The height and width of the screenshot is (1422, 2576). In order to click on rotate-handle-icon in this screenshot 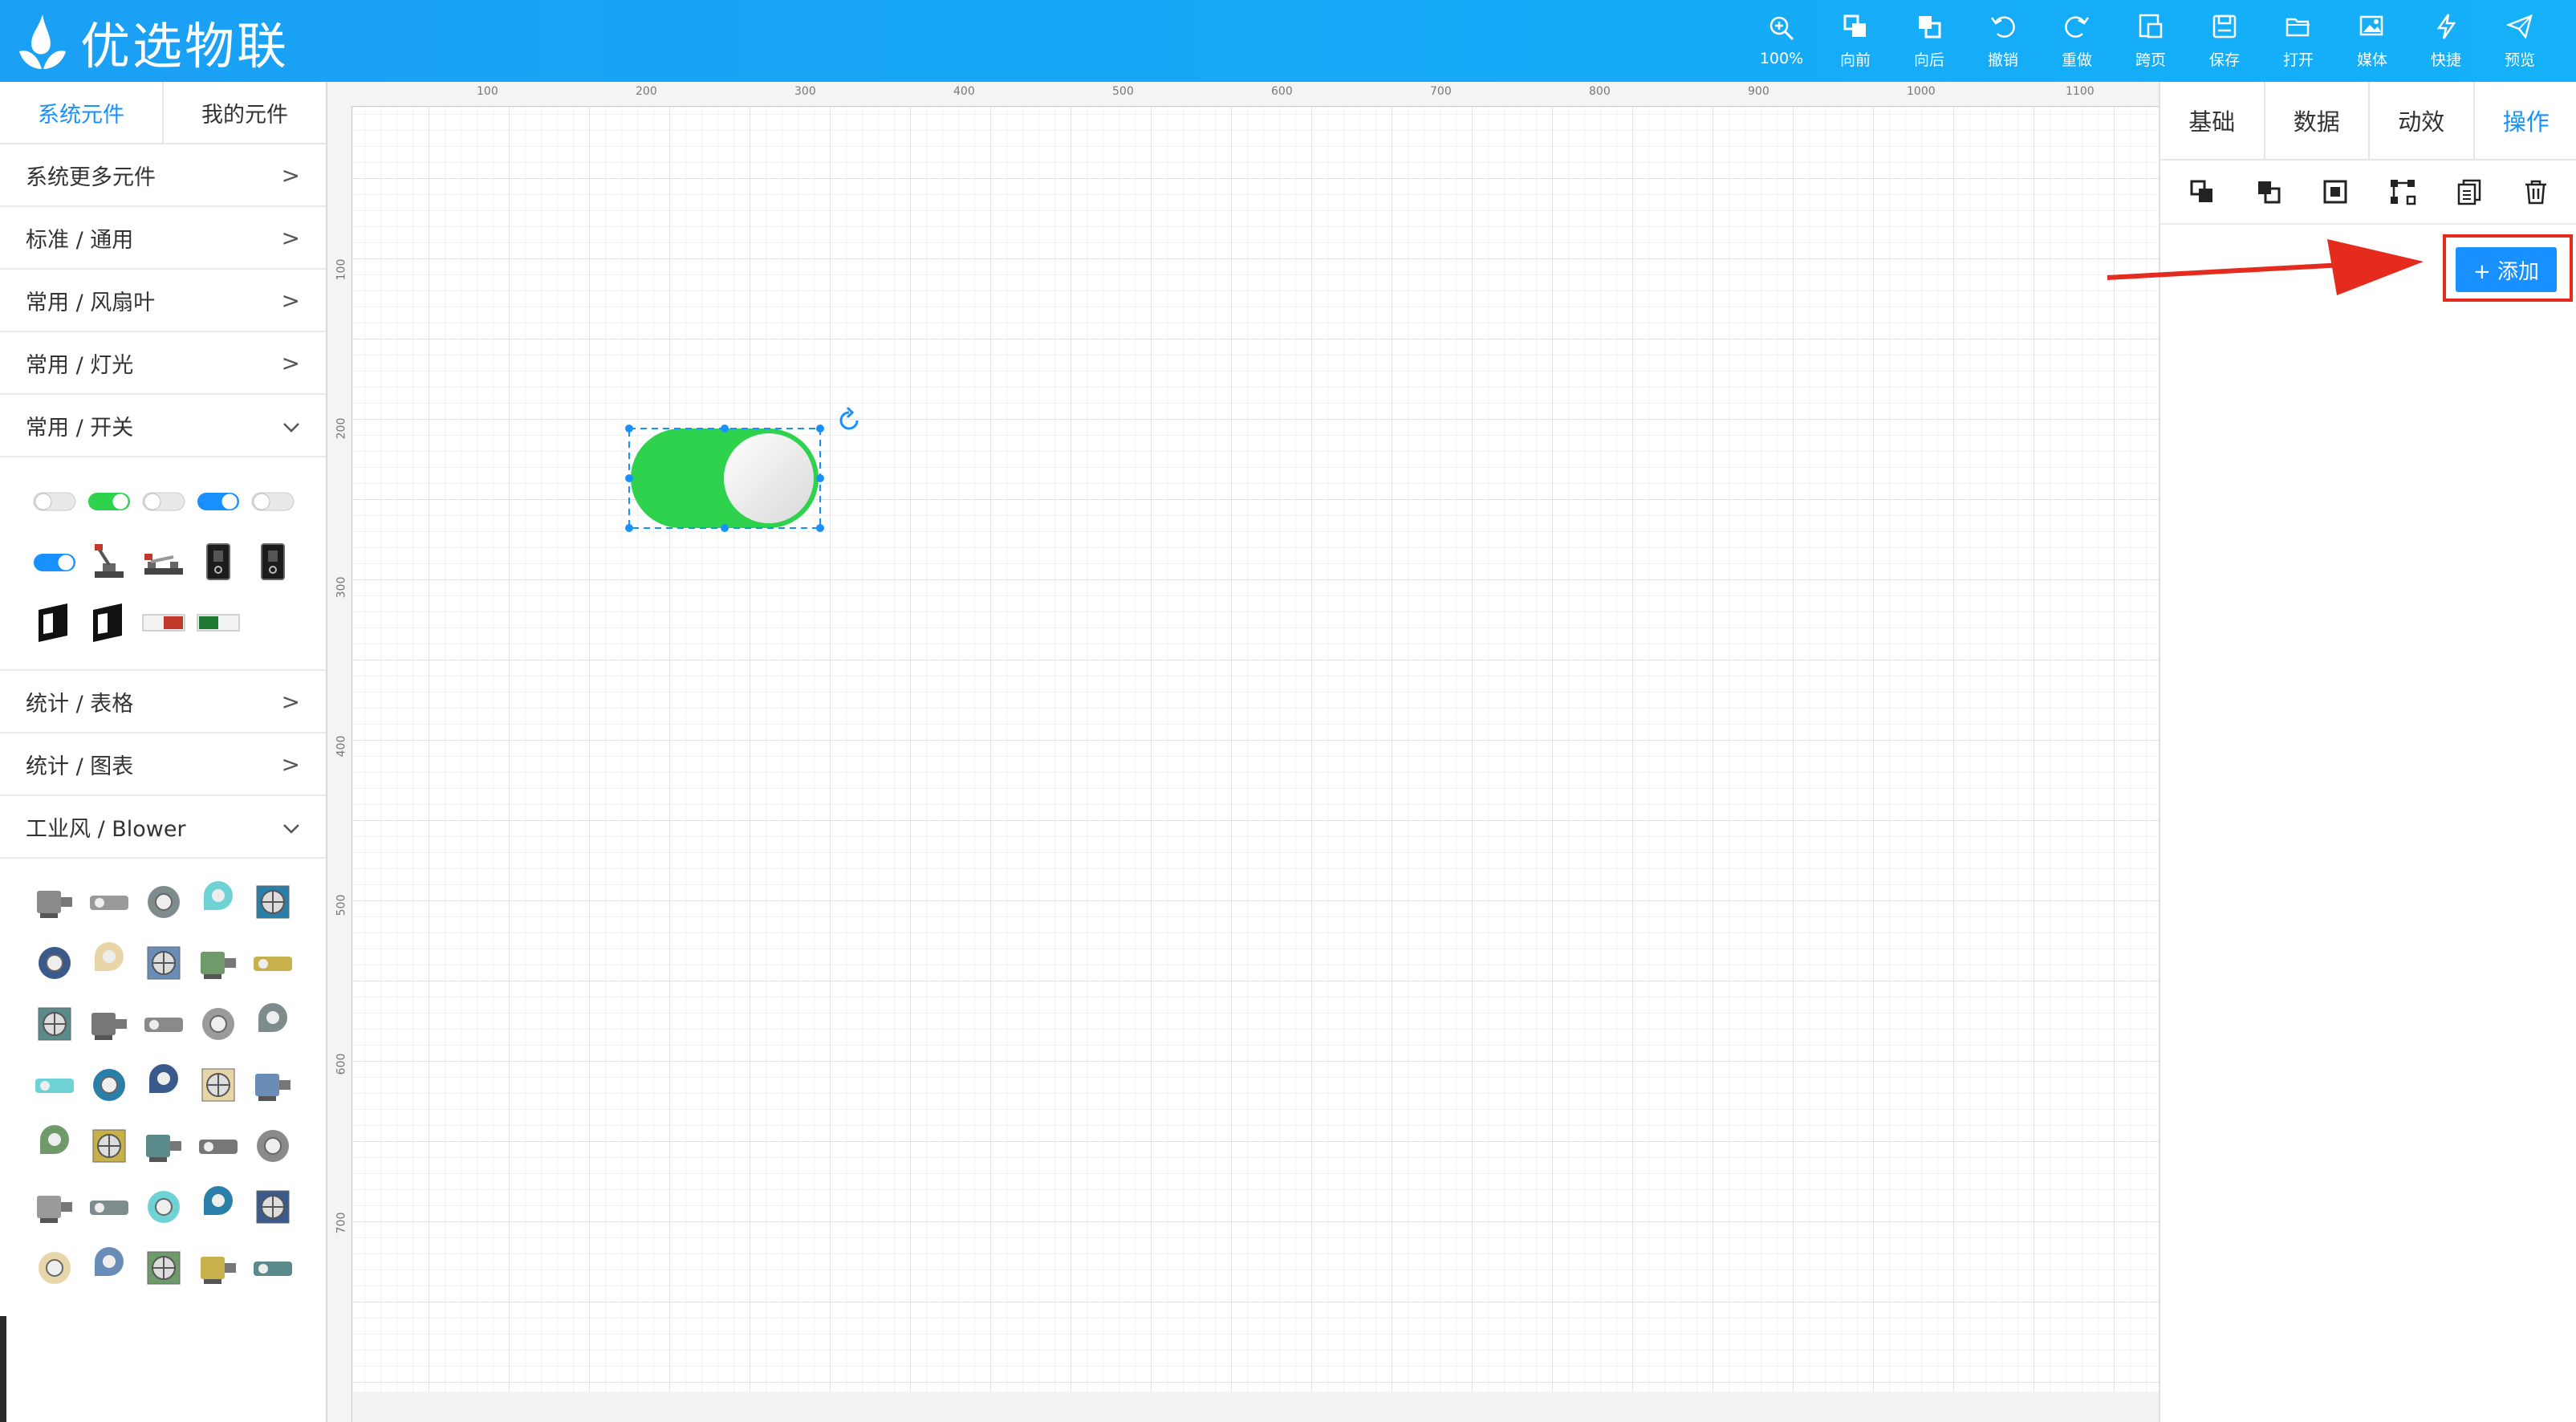, I will do `click(849, 418)`.